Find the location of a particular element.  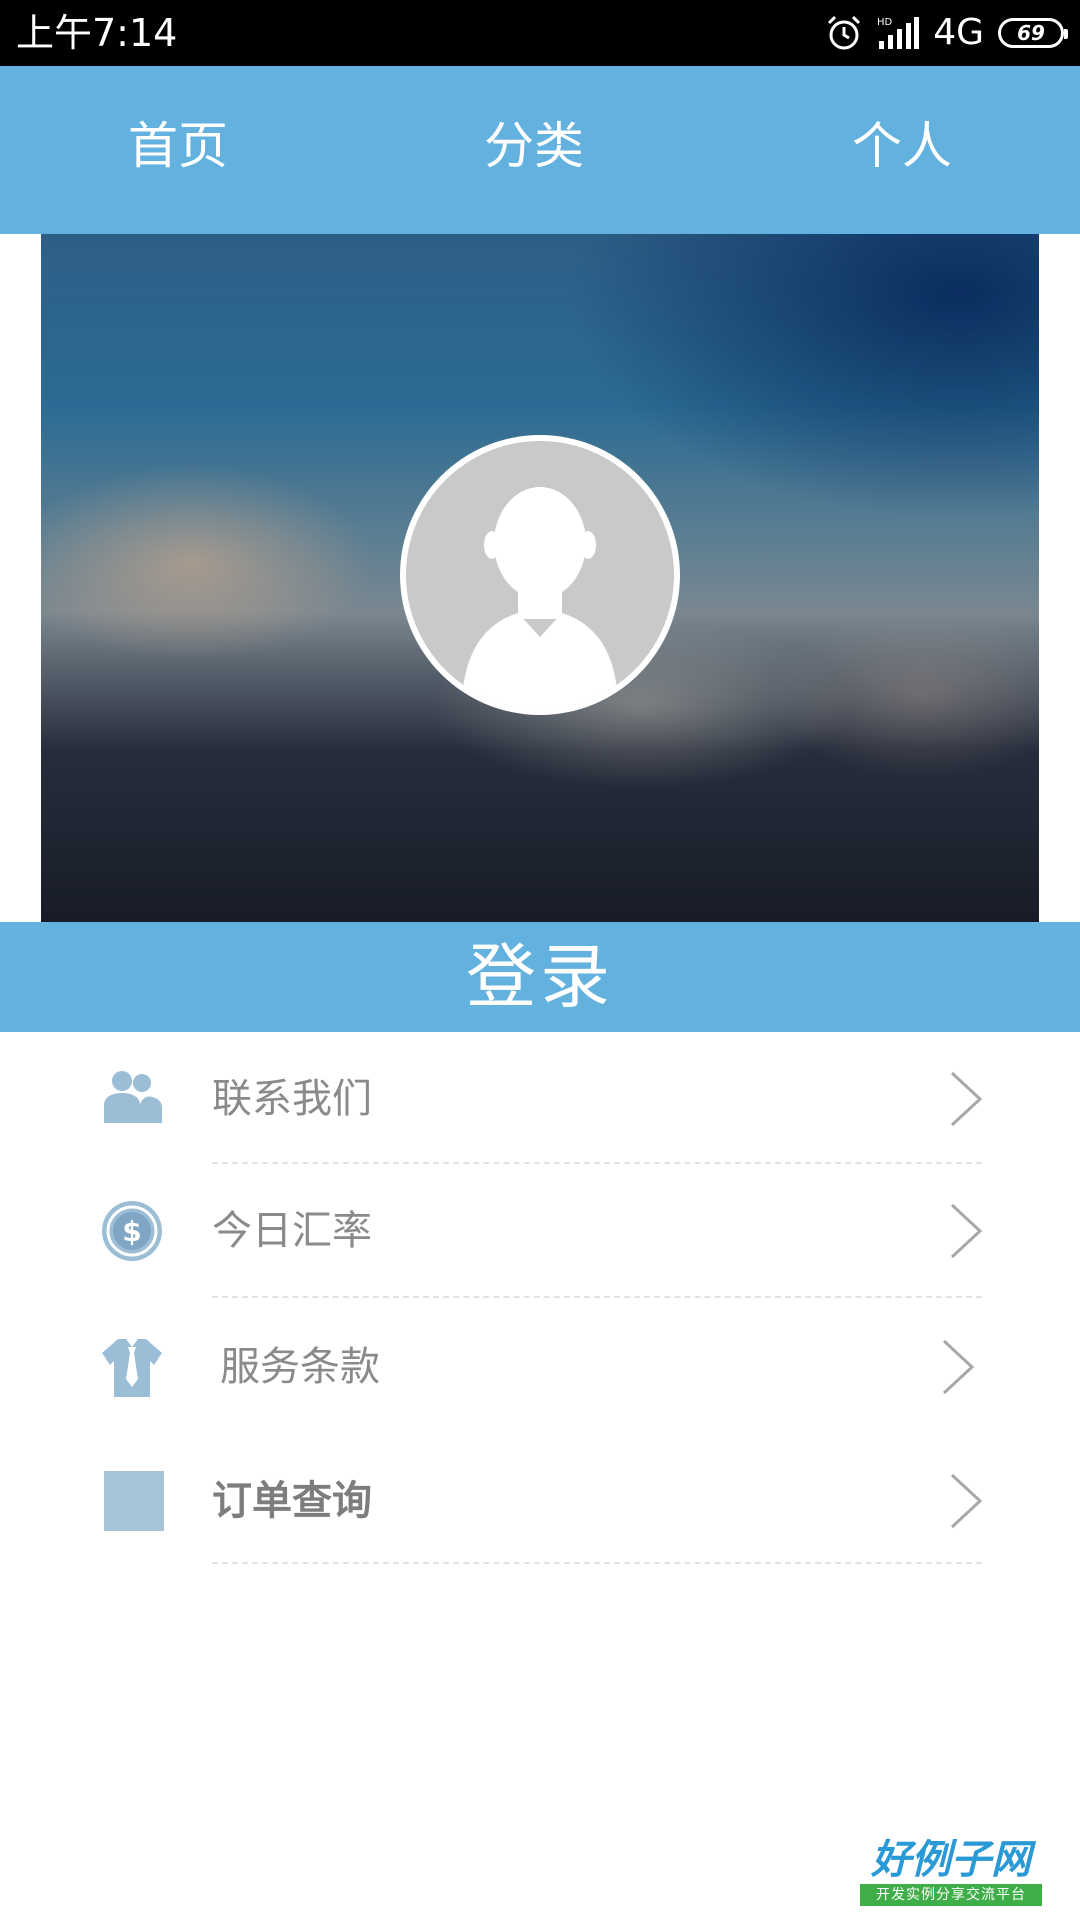

menu-item-contact-us: 联系我们 is located at coordinates (540, 1099).